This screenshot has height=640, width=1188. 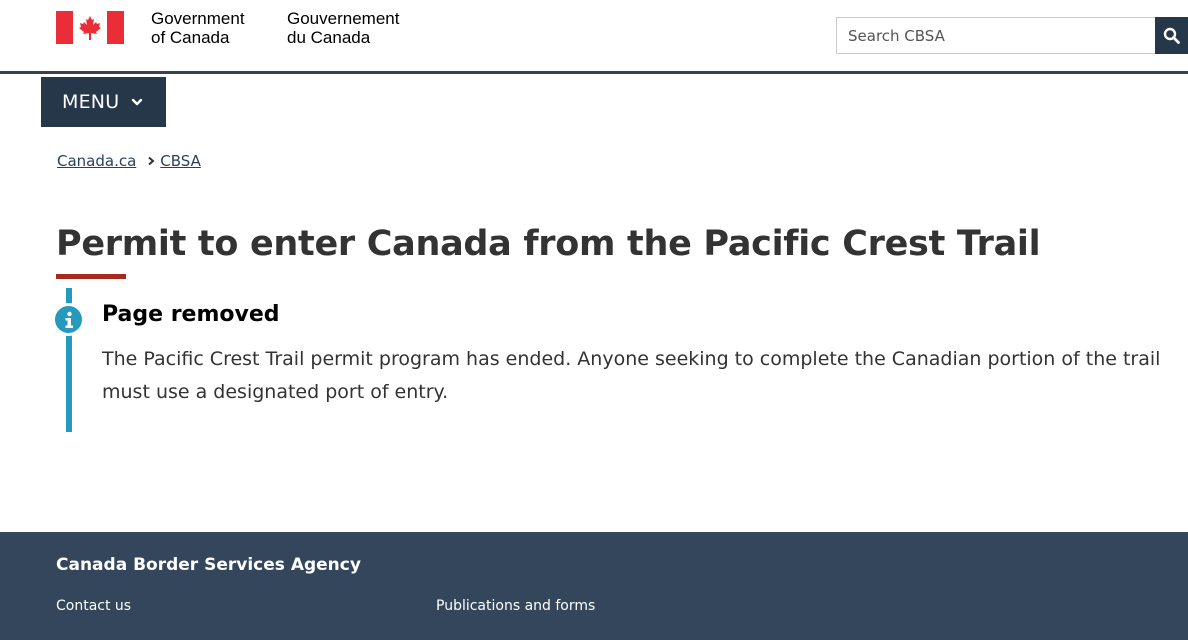 What do you see at coordinates (343, 18) in the screenshot?
I see `signature-fr-line1: Gouvernement` at bounding box center [343, 18].